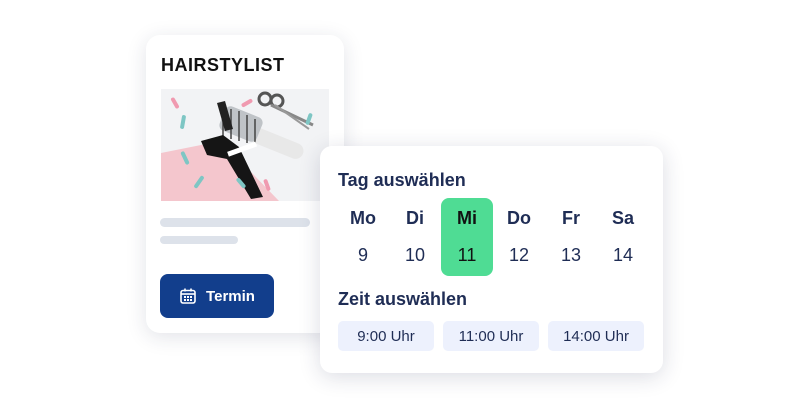  What do you see at coordinates (230, 296) in the screenshot?
I see `termin-button-label: Termin` at bounding box center [230, 296].